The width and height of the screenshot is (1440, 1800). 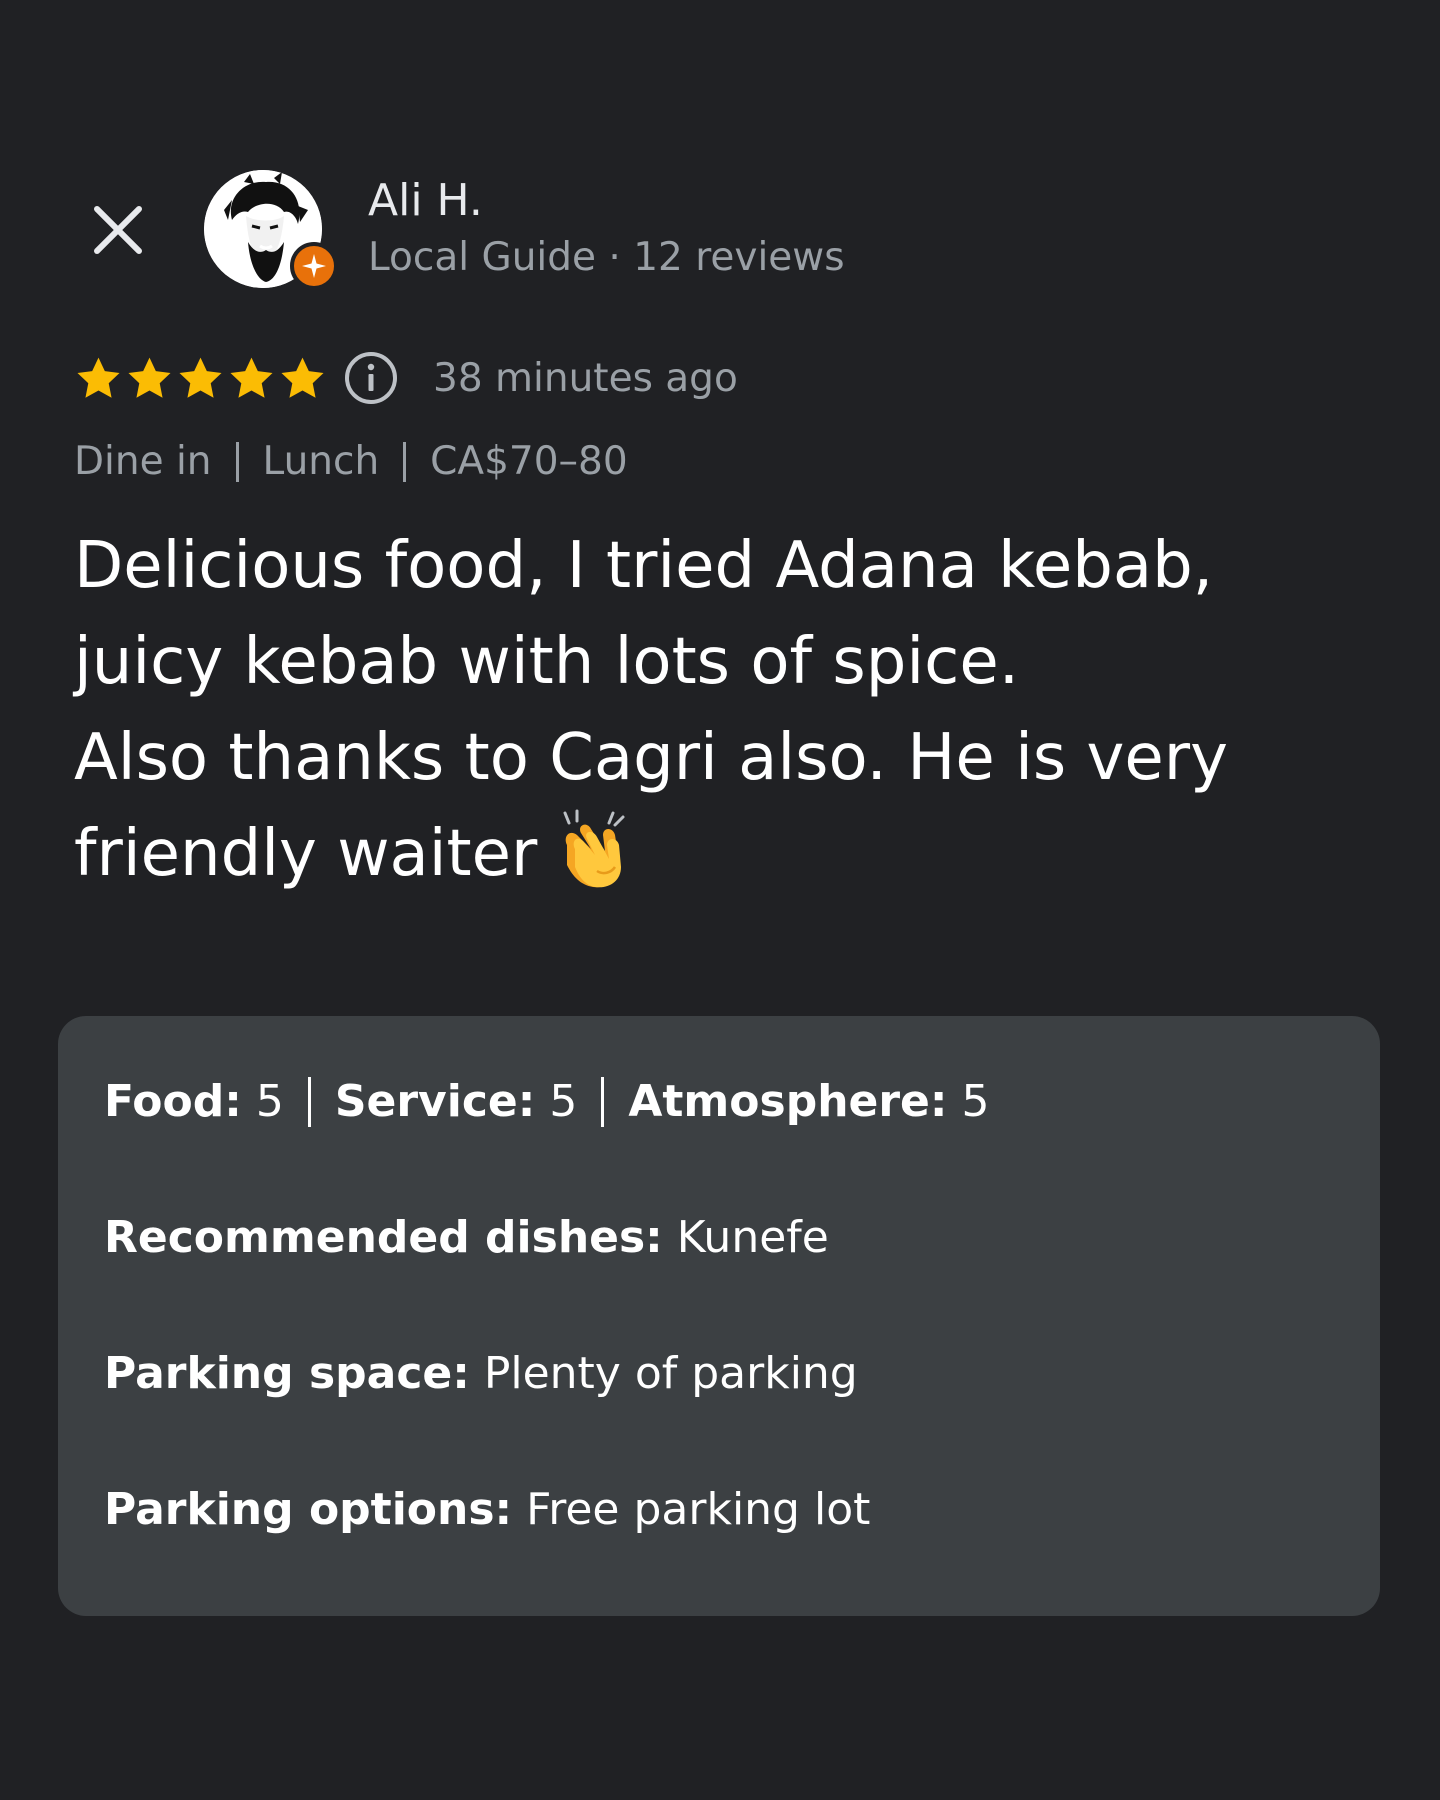 I want to click on visit-info: Dine in Lunch CA$70–80, so click(x=351, y=462).